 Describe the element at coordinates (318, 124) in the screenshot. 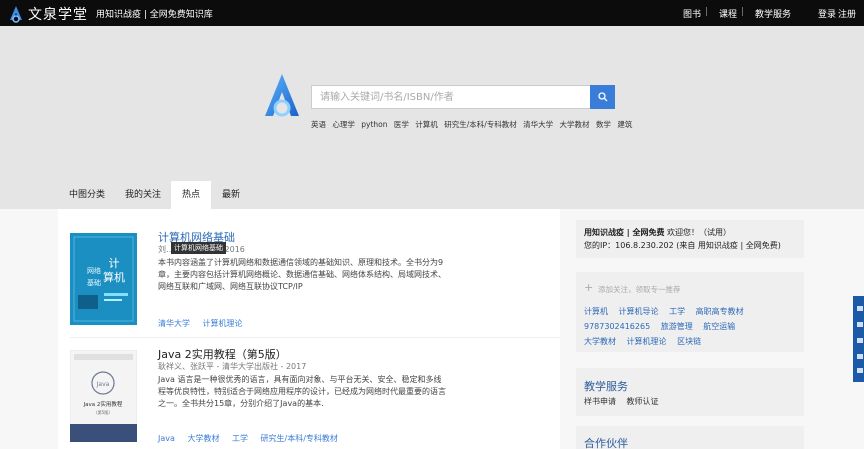

I see `hot-keyword: 英语` at that location.